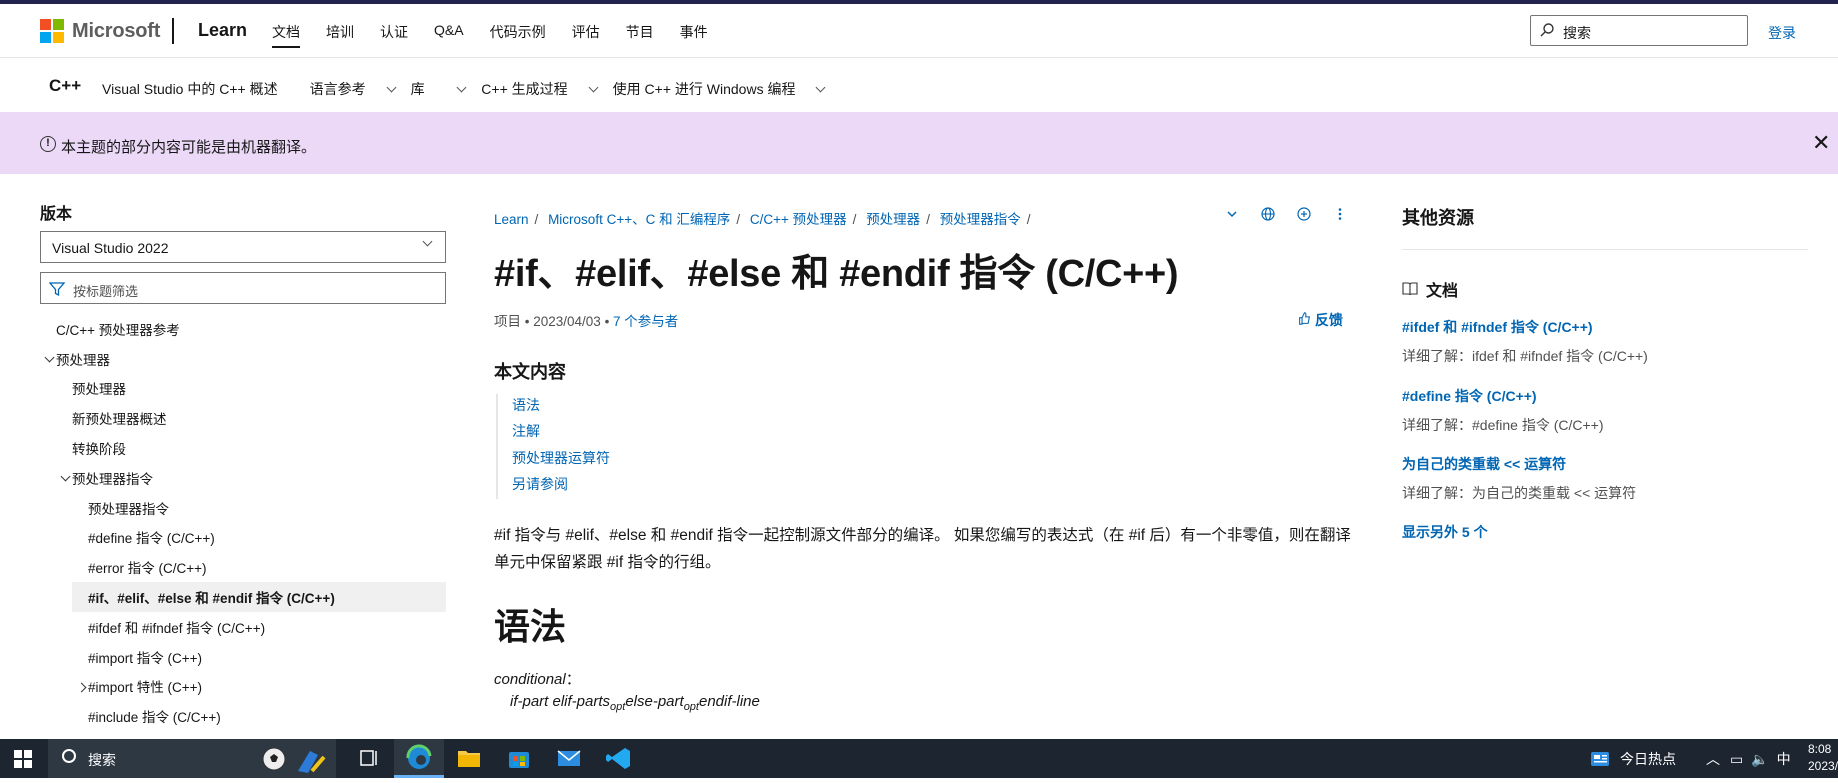  I want to click on toc-item: 转换阶段, so click(243, 448).